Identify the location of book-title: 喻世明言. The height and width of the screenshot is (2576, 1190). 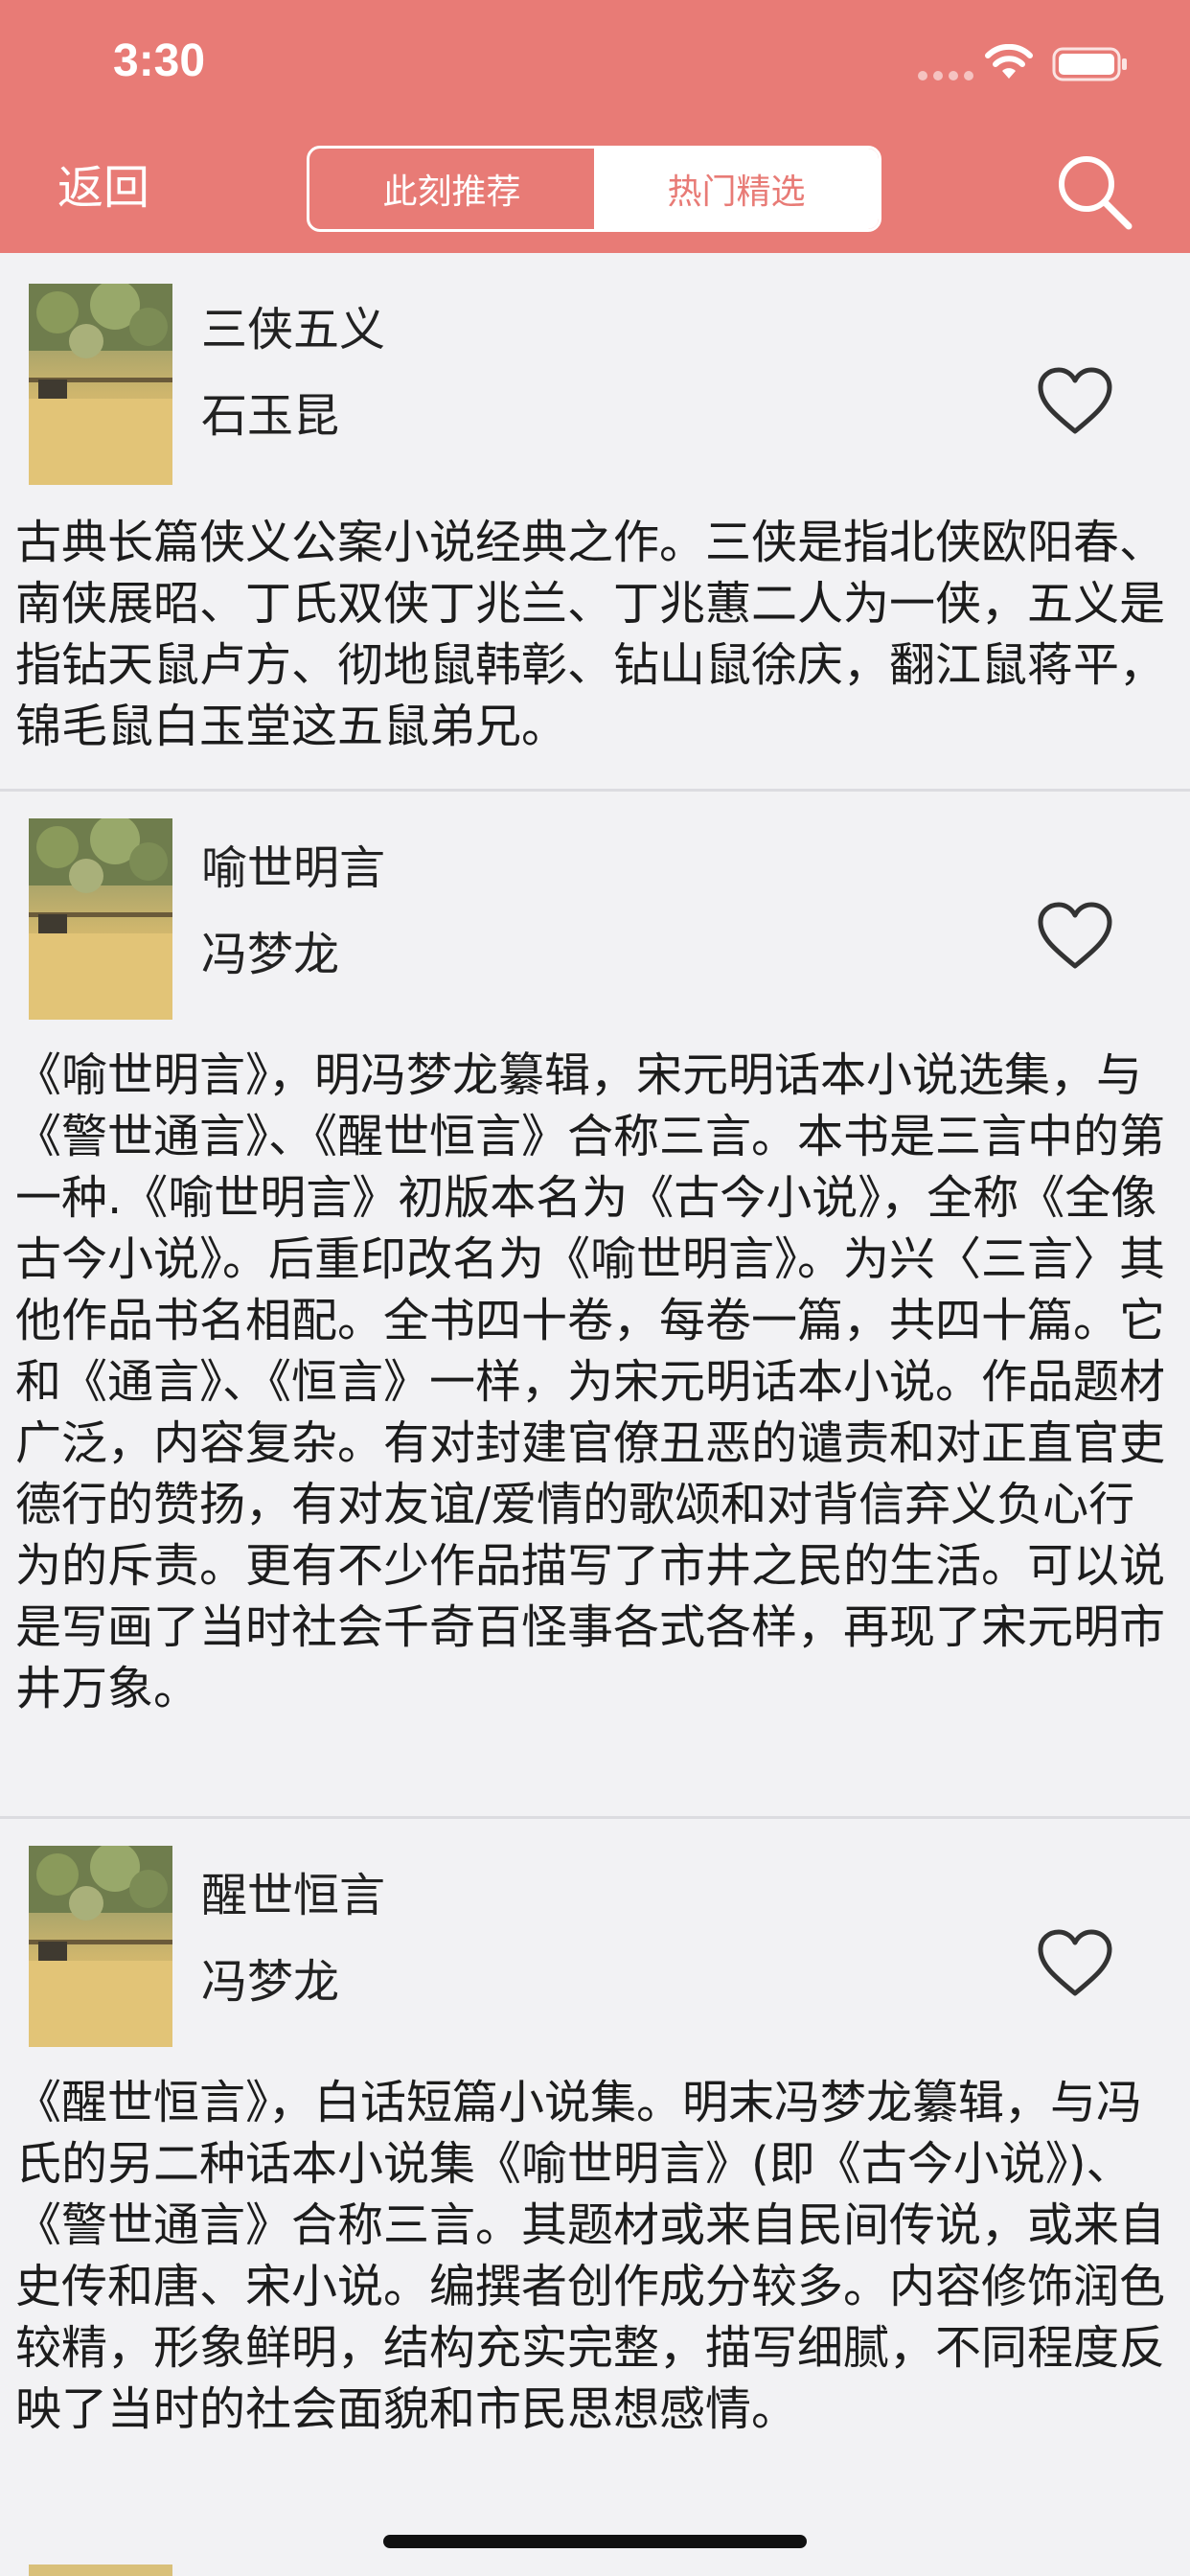
(294, 868).